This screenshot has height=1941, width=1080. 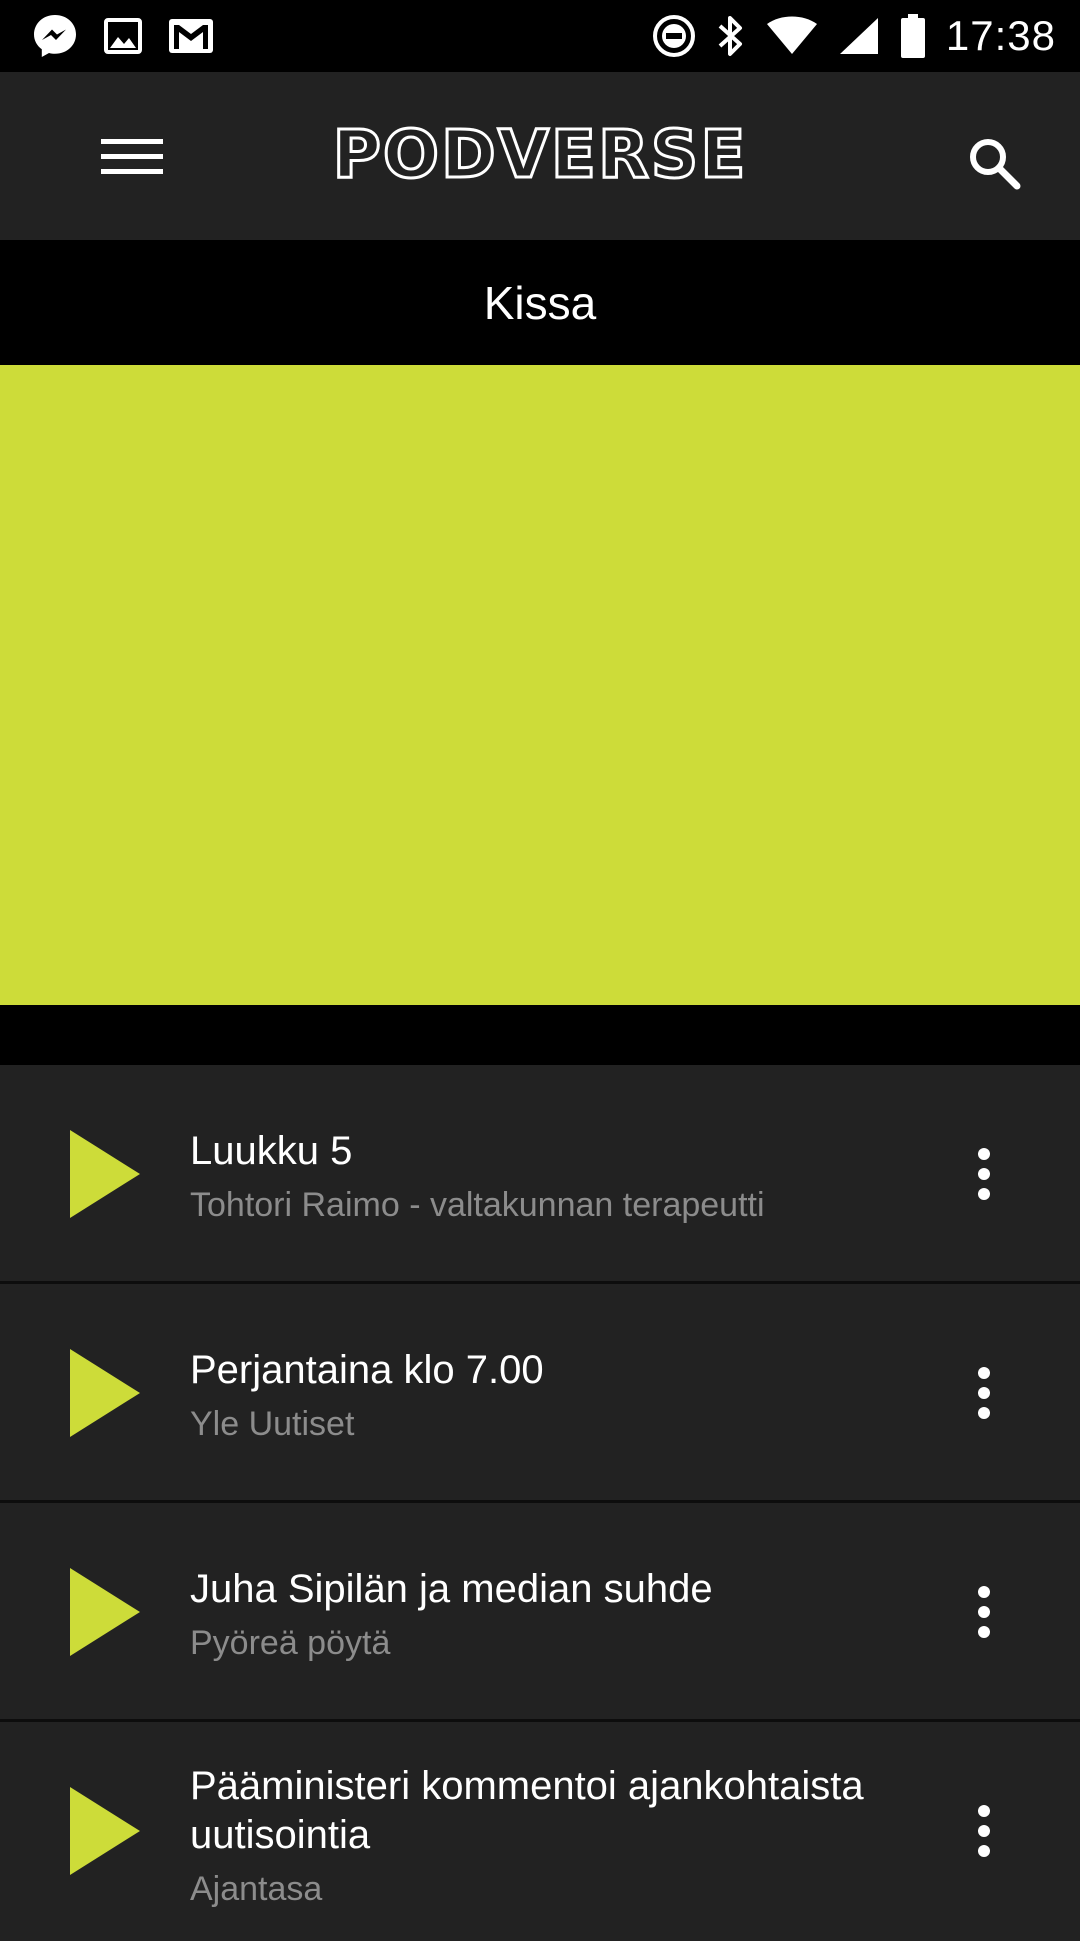 I want to click on podcast-title-bar: Kissa, so click(x=540, y=302).